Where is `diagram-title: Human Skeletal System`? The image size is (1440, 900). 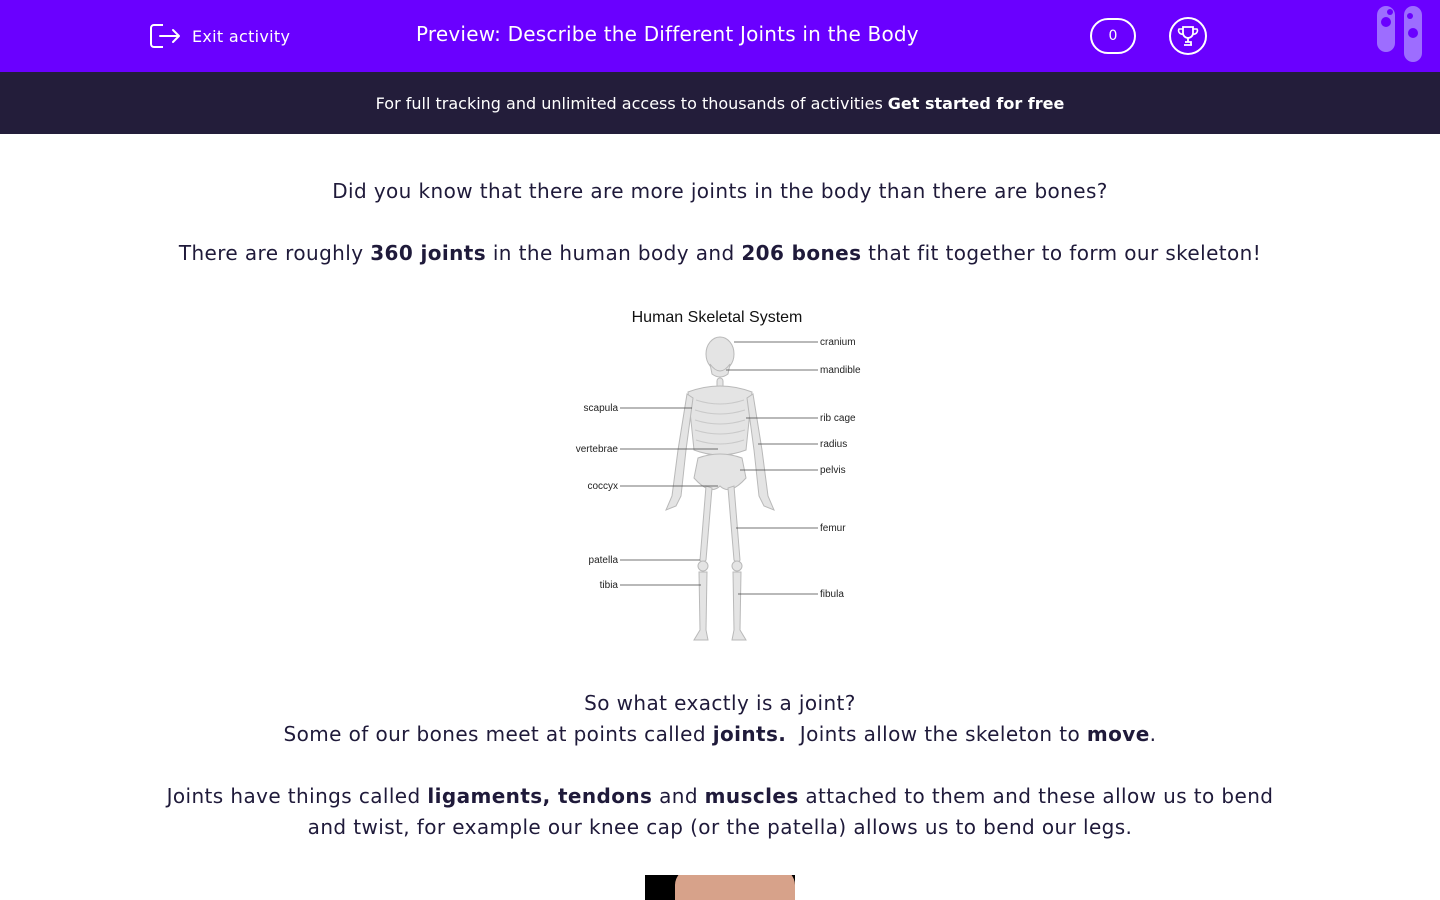
diagram-title: Human Skeletal System is located at coordinates (717, 317).